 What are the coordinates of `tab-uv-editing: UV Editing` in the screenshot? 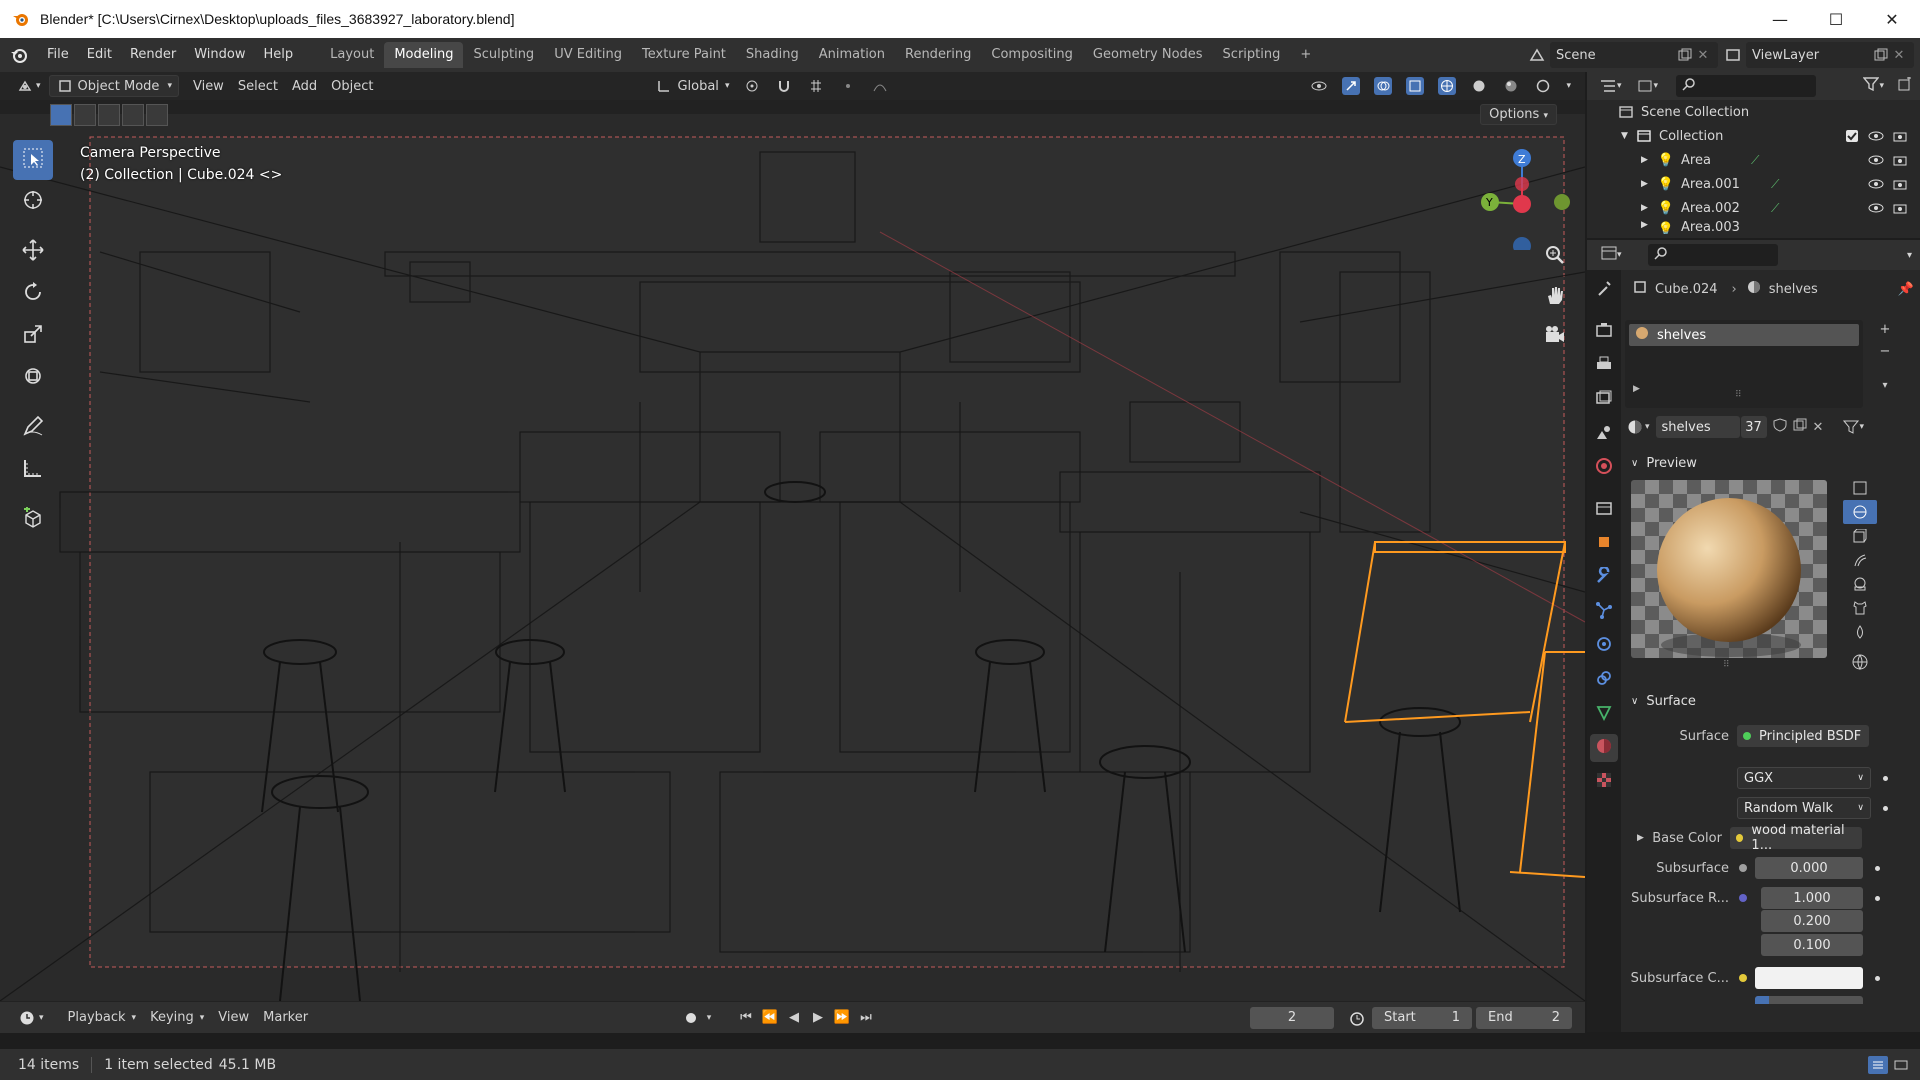 It's located at (588, 55).